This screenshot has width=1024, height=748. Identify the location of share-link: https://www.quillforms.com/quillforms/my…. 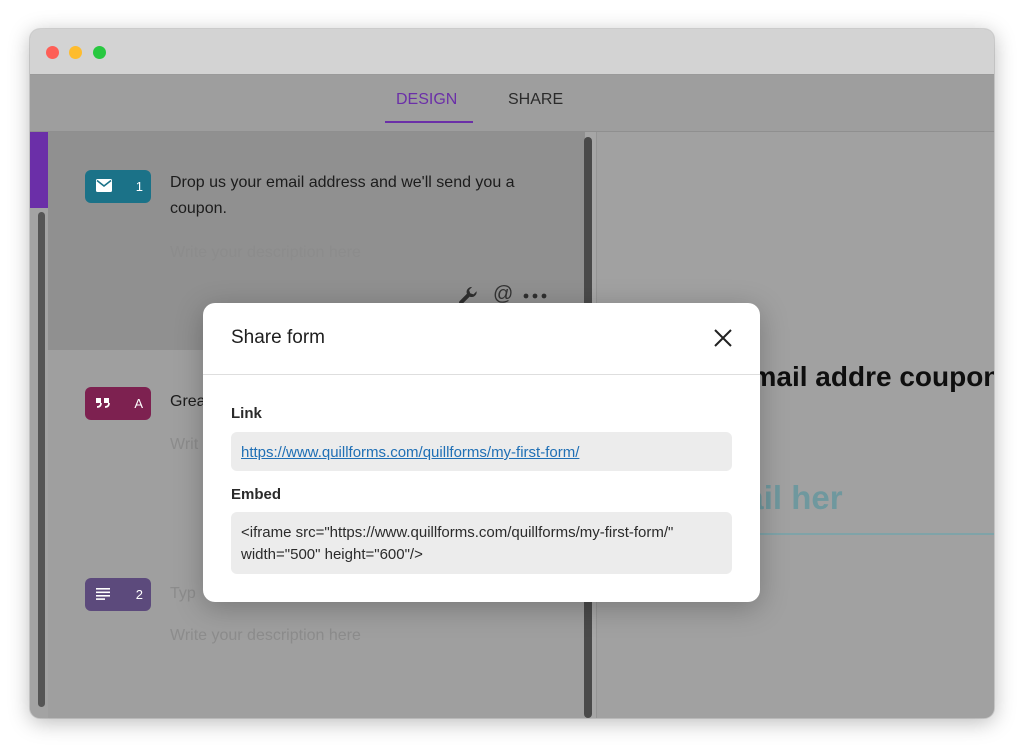
(410, 452).